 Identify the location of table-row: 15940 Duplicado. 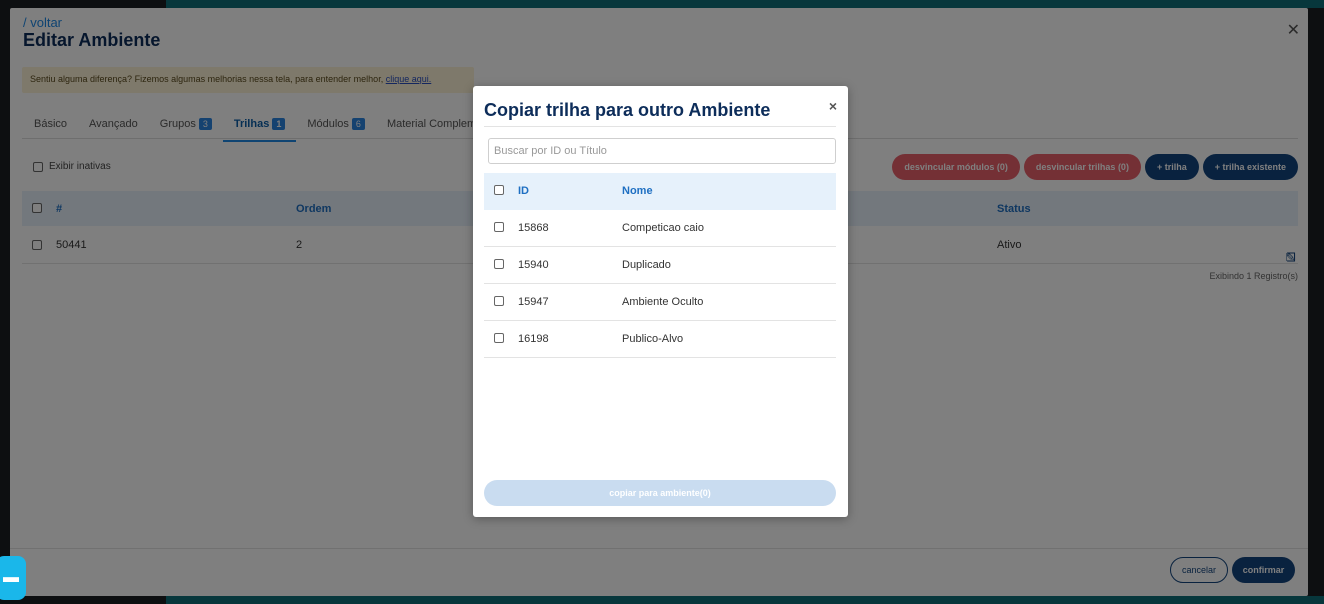
(660, 265).